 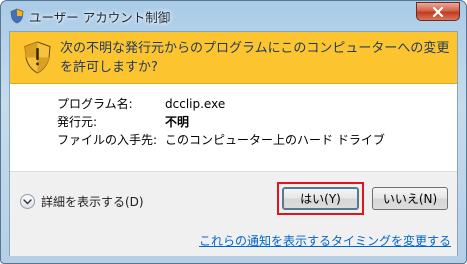 I want to click on yes-button: はい(Y), so click(x=320, y=198).